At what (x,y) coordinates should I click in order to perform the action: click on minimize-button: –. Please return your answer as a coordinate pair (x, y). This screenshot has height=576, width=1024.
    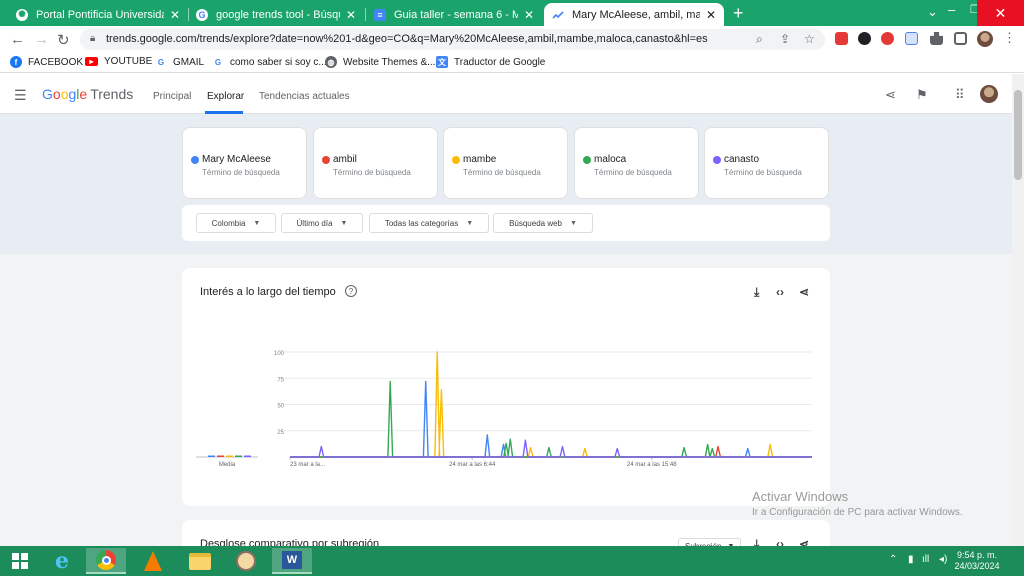
    Looking at the image, I should click on (951, 9).